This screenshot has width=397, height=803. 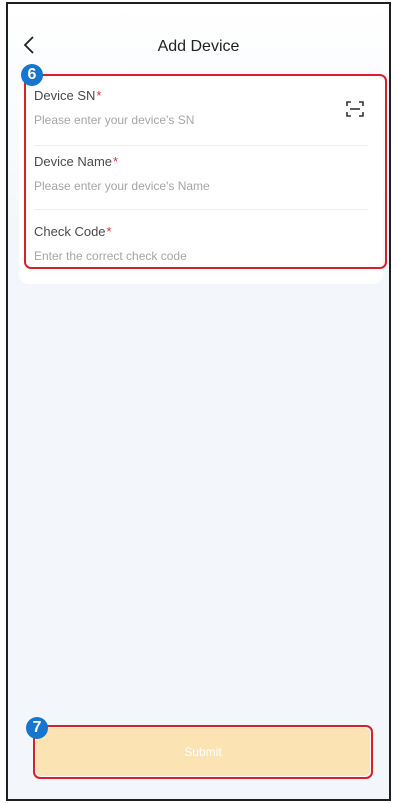 What do you see at coordinates (37, 728) in the screenshot?
I see `submit-annotation-badge: 7` at bounding box center [37, 728].